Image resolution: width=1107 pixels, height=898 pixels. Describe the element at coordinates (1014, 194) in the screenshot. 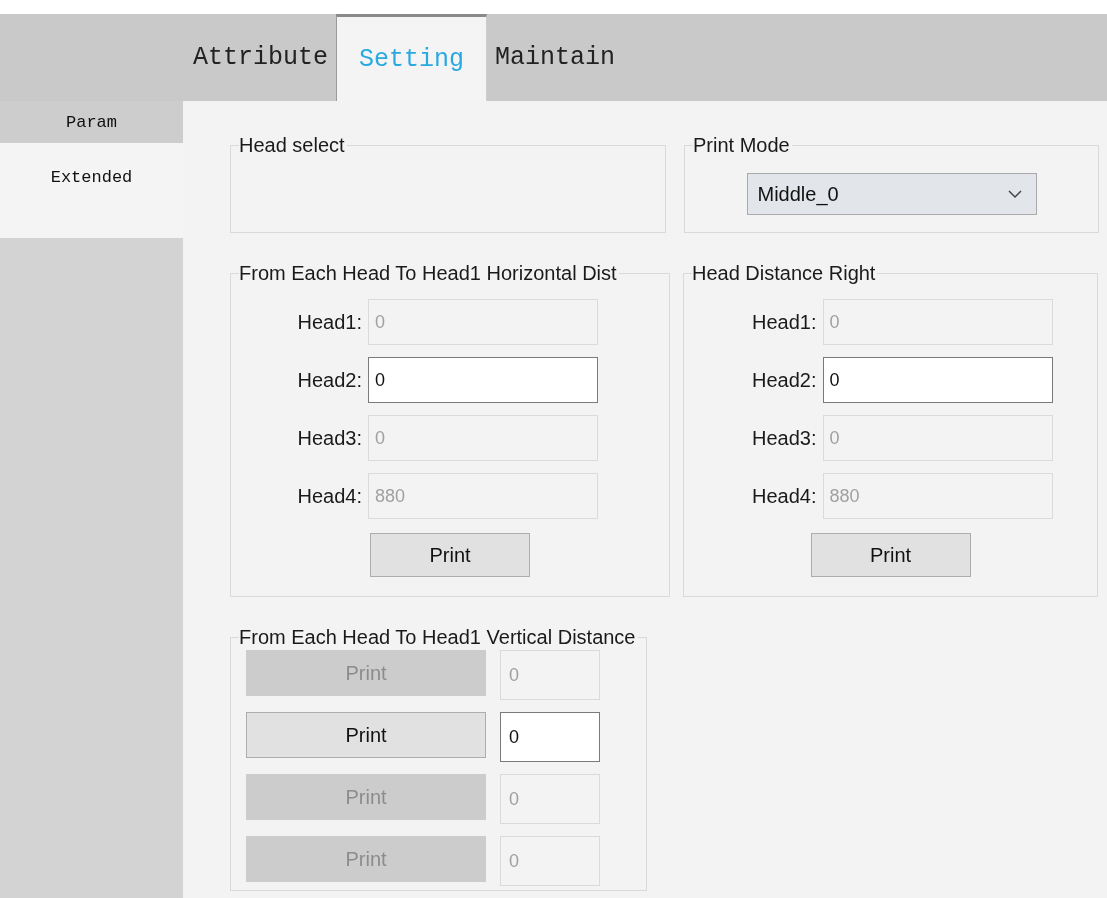

I see `chevron-down-icon` at that location.